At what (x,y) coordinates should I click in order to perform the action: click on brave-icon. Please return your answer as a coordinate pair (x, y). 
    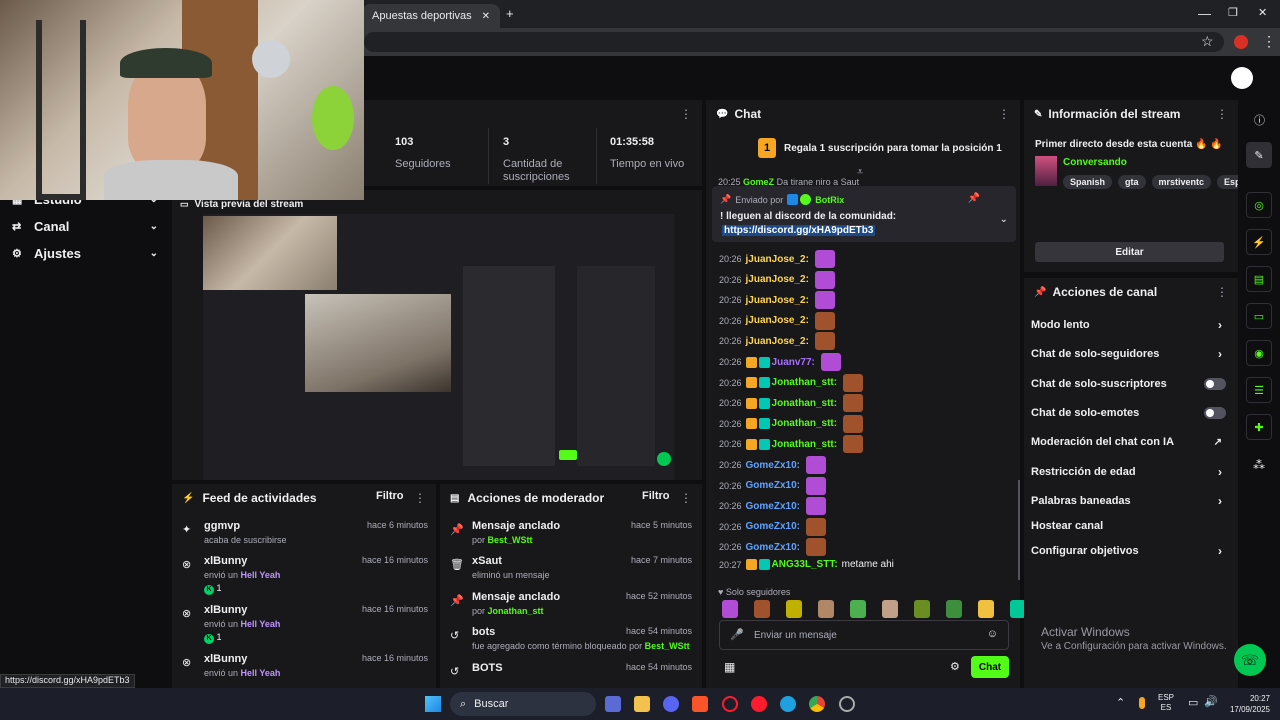
    Looking at the image, I should click on (700, 704).